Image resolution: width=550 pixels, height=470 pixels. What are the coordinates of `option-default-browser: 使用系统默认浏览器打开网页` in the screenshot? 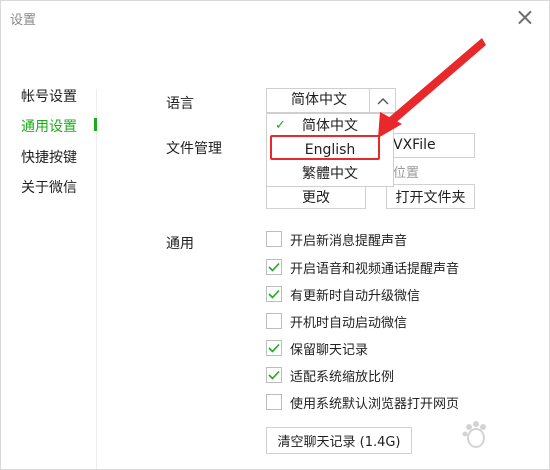 It's located at (362, 402).